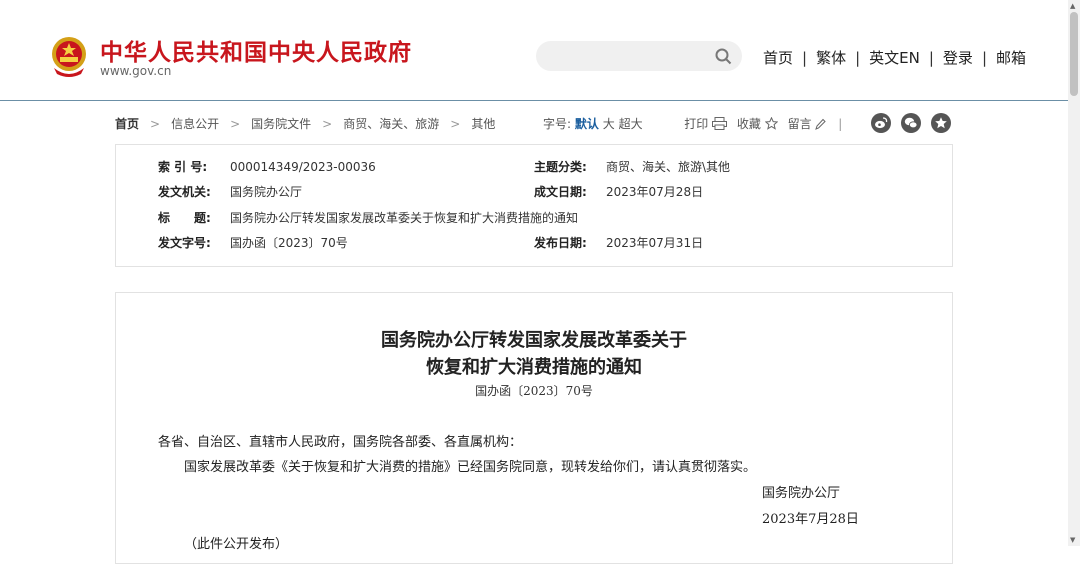  What do you see at coordinates (1011, 57) in the screenshot?
I see `nav-mail: 邮箱` at bounding box center [1011, 57].